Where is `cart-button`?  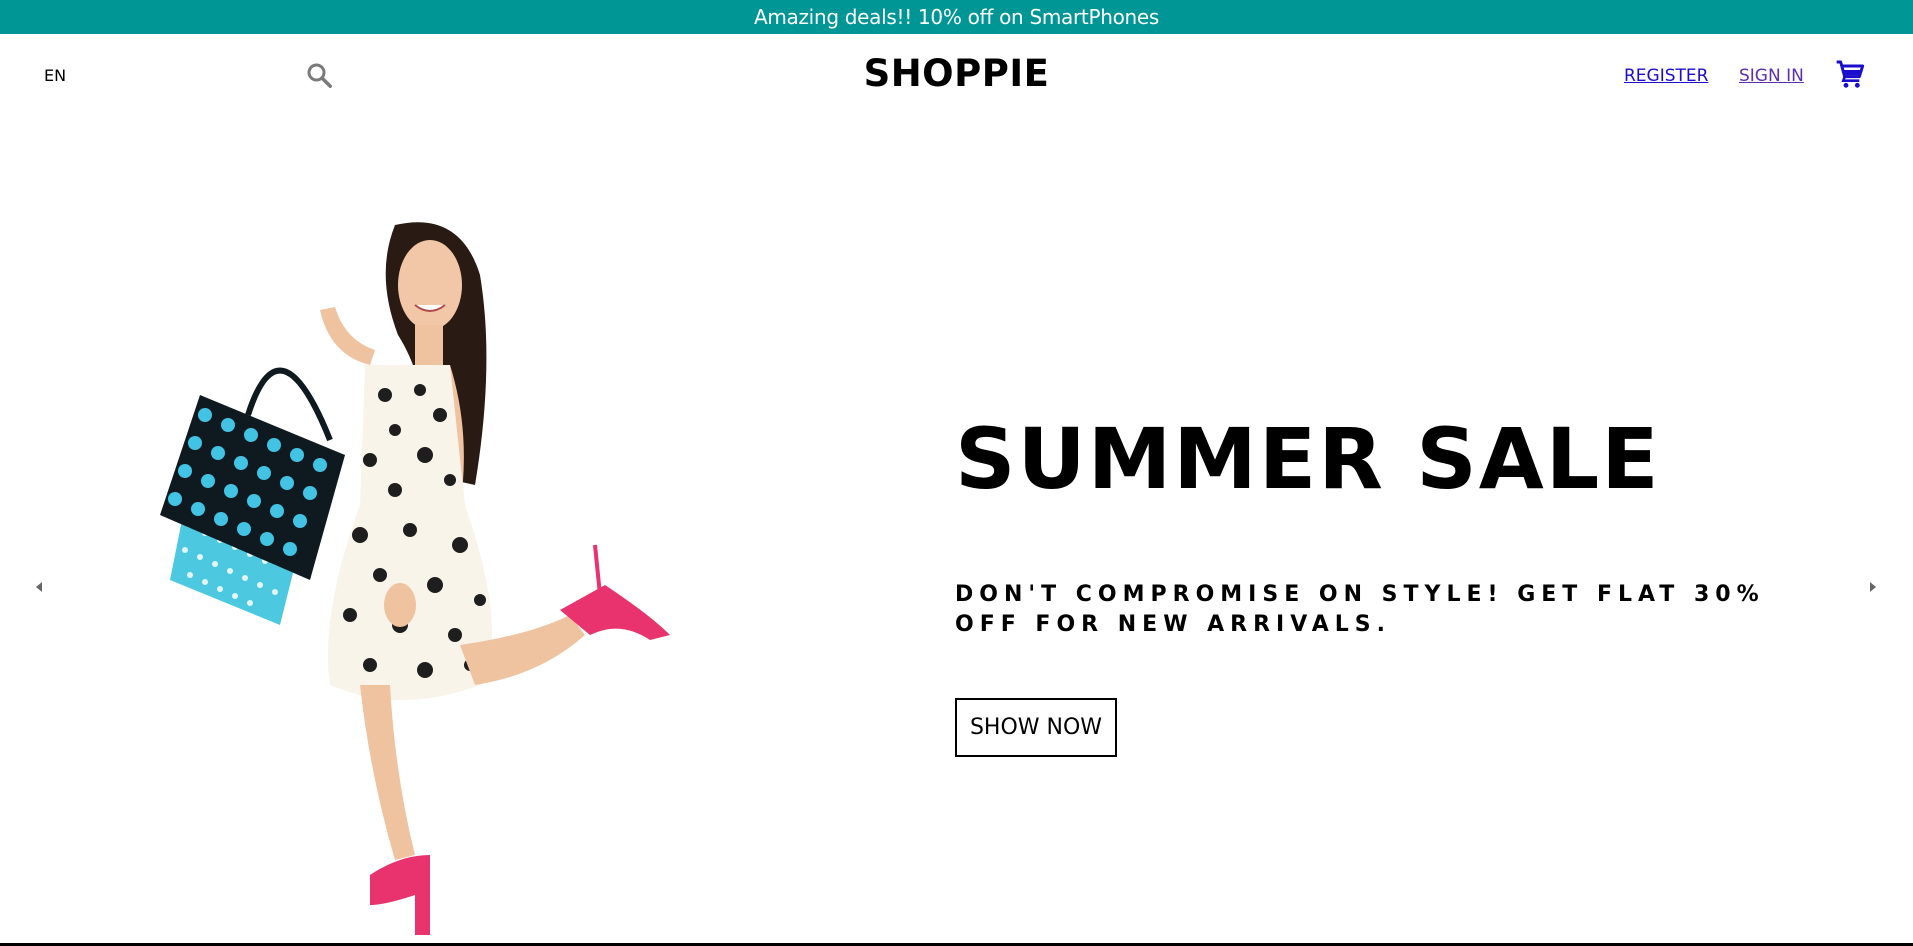 cart-button is located at coordinates (1850, 74).